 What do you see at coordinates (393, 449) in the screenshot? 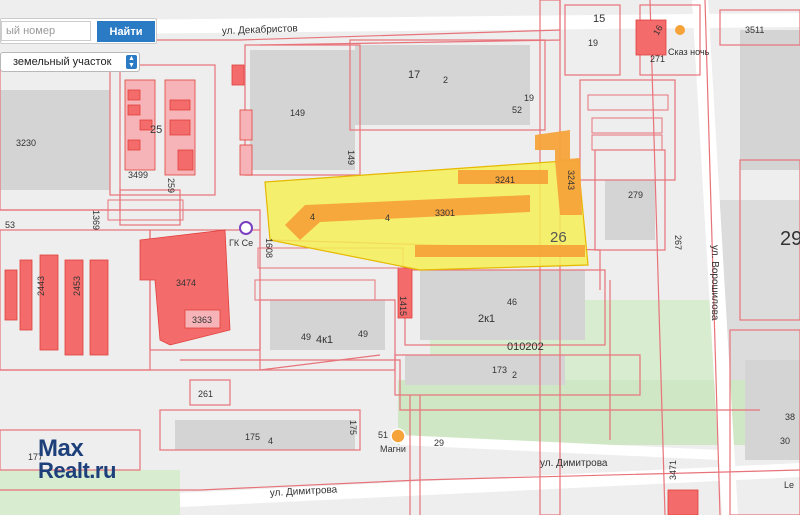
I see `poi-label: Магни` at bounding box center [393, 449].